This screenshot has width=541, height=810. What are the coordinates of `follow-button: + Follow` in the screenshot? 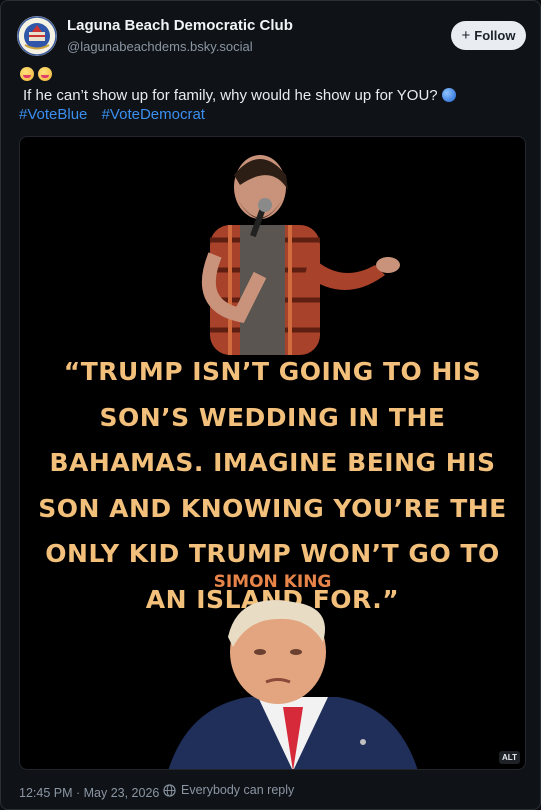 It's located at (488, 35).